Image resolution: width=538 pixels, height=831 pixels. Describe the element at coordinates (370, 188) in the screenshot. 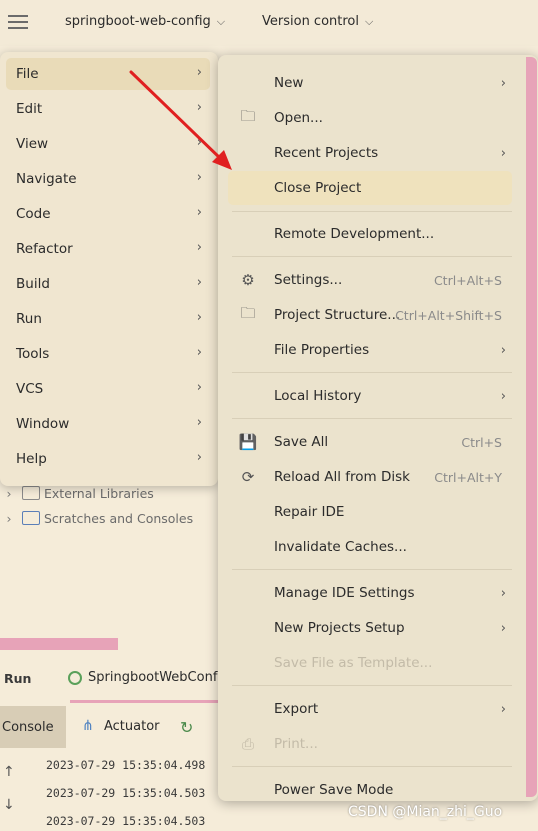

I see `menu-item-close-project: Close Project` at that location.